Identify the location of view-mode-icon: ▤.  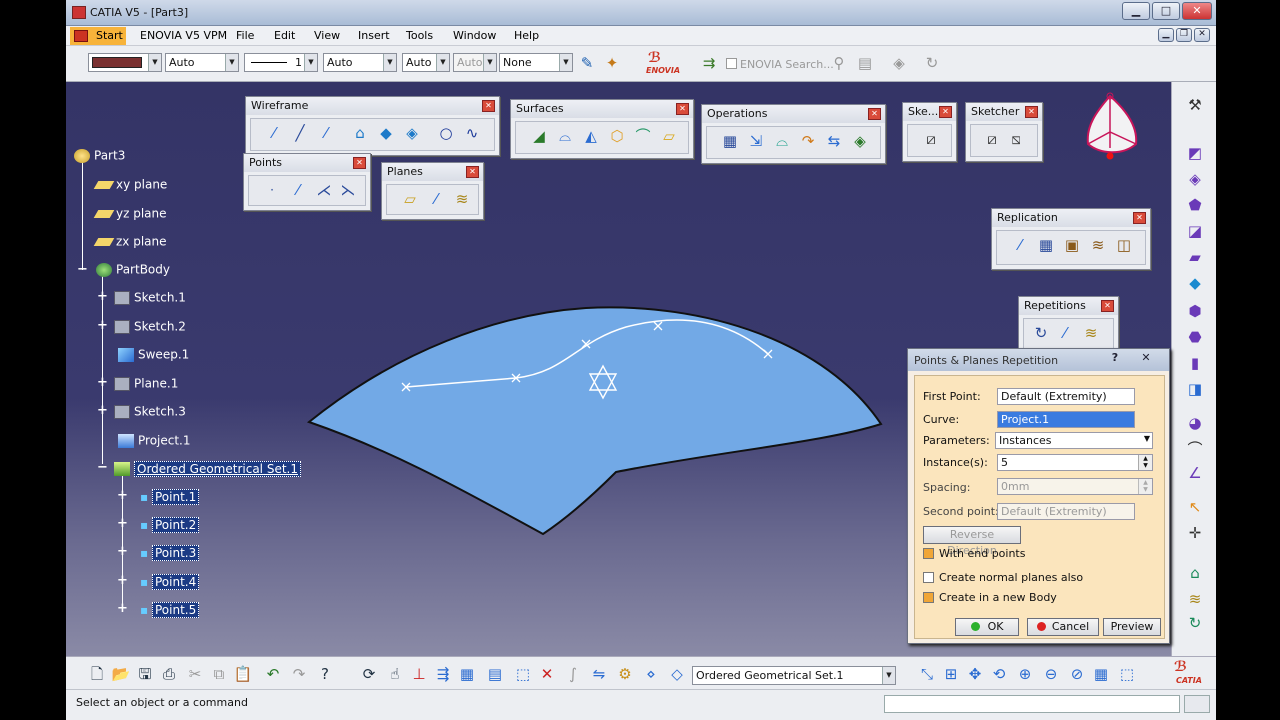
(495, 674).